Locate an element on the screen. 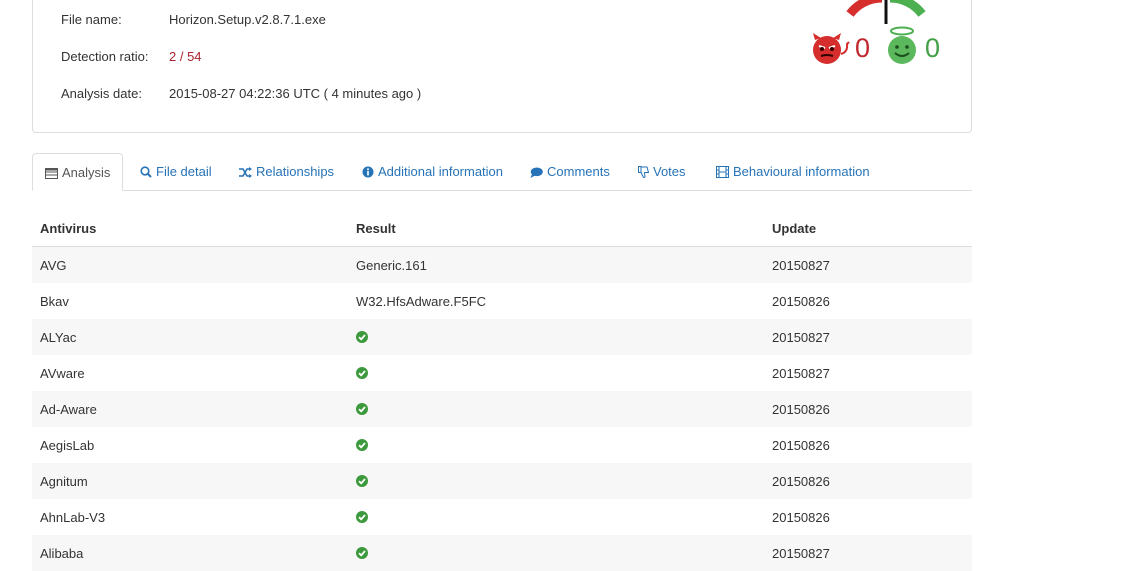 This screenshot has height=571, width=1131. table-row: AegisLab 20150826 is located at coordinates (502, 445).